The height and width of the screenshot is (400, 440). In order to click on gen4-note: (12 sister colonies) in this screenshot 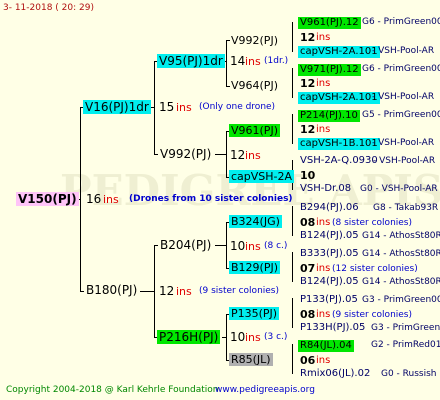, I will do `click(375, 269)`.